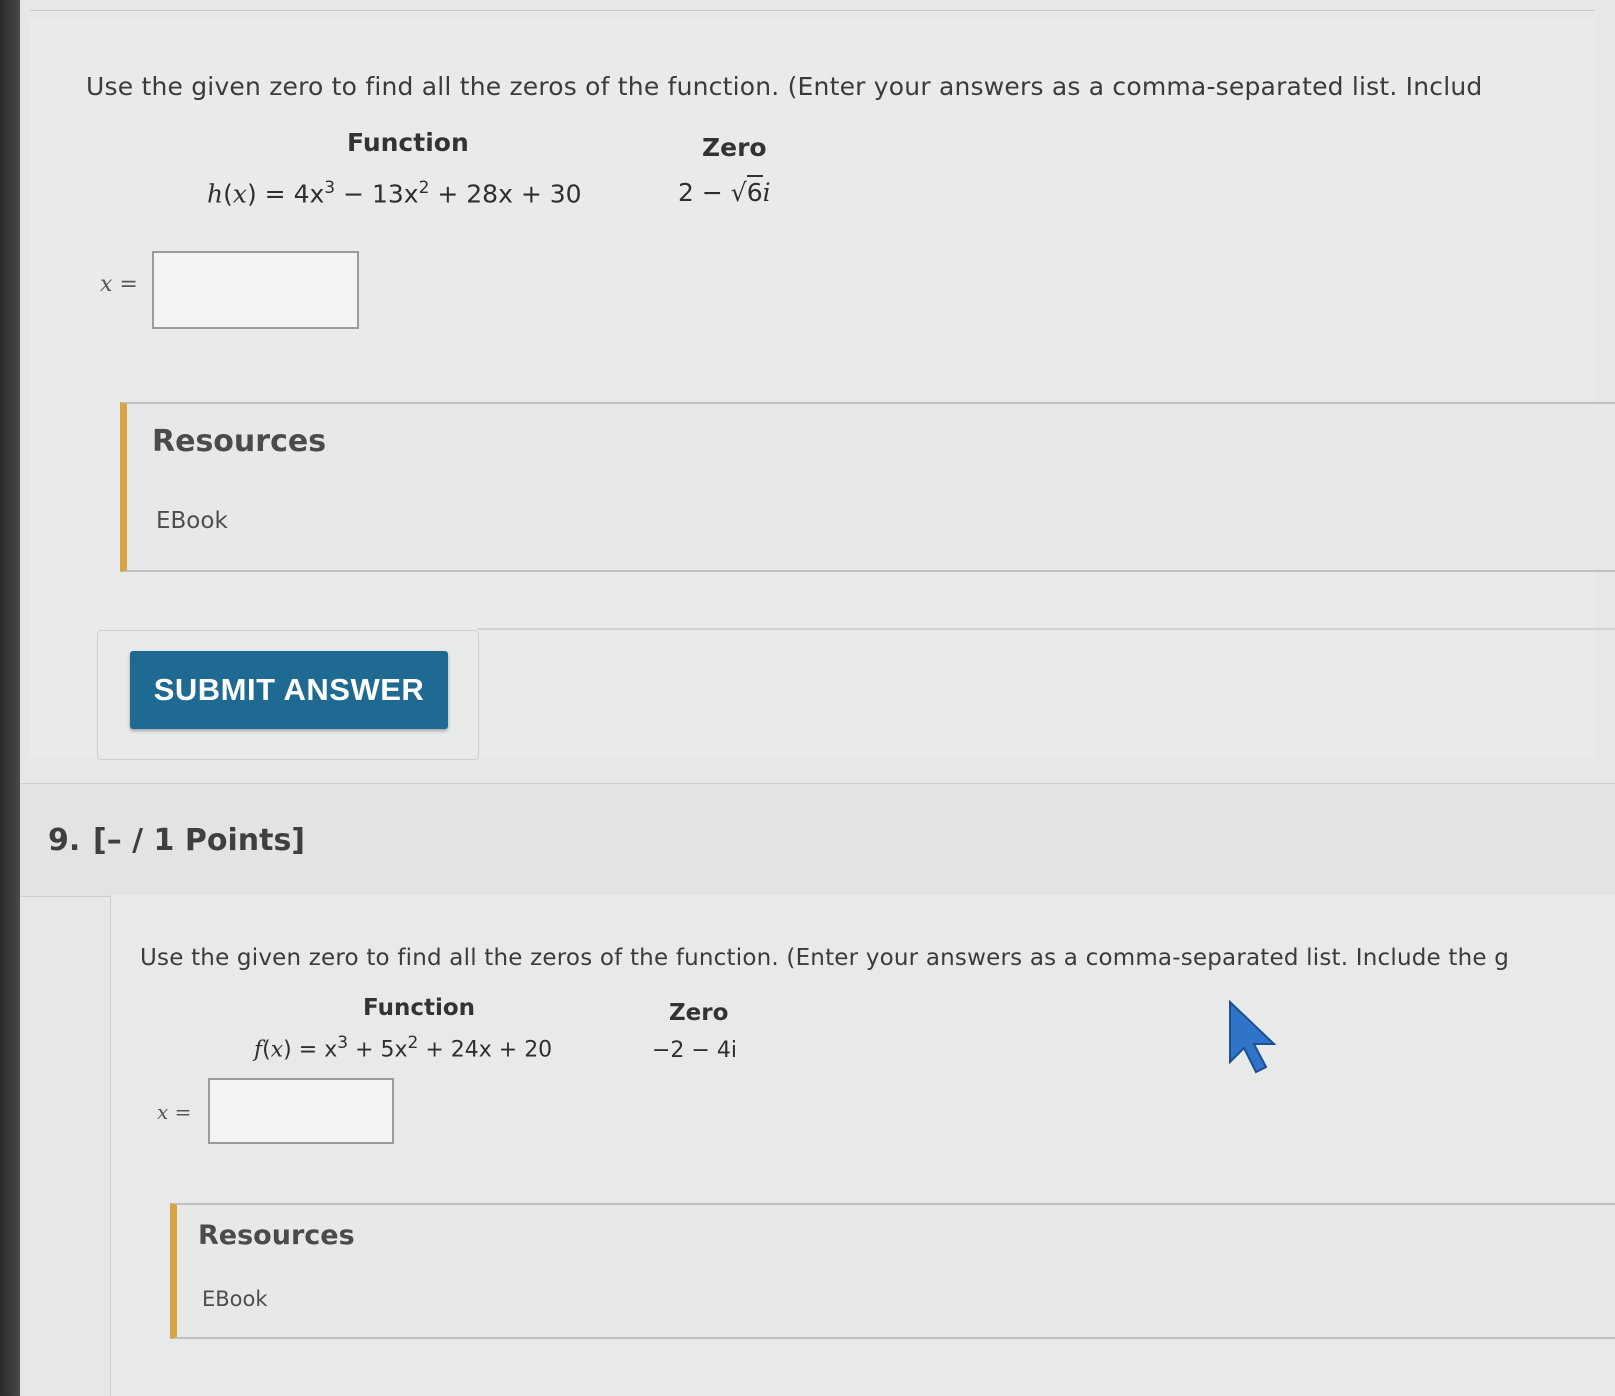 The width and height of the screenshot is (1615, 1396). What do you see at coordinates (1046, 629) in the screenshot?
I see `submit-divider` at bounding box center [1046, 629].